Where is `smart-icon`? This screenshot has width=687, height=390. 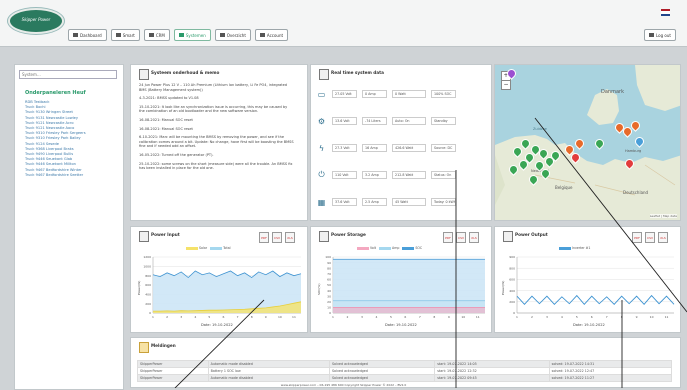
smart-icon is located at coordinates (118, 35).